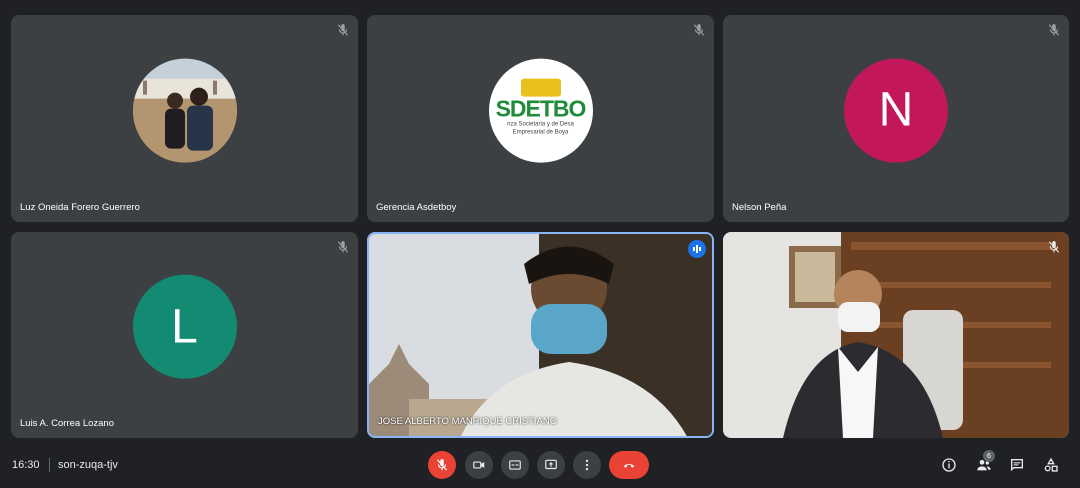 The width and height of the screenshot is (1080, 488). Describe the element at coordinates (26, 465) in the screenshot. I see `meeting-time: 16:30` at that location.